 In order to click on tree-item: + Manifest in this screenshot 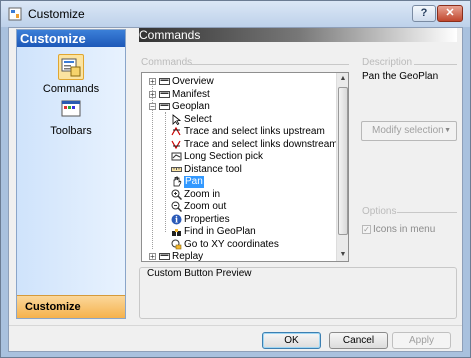, I will do `click(239, 95)`.